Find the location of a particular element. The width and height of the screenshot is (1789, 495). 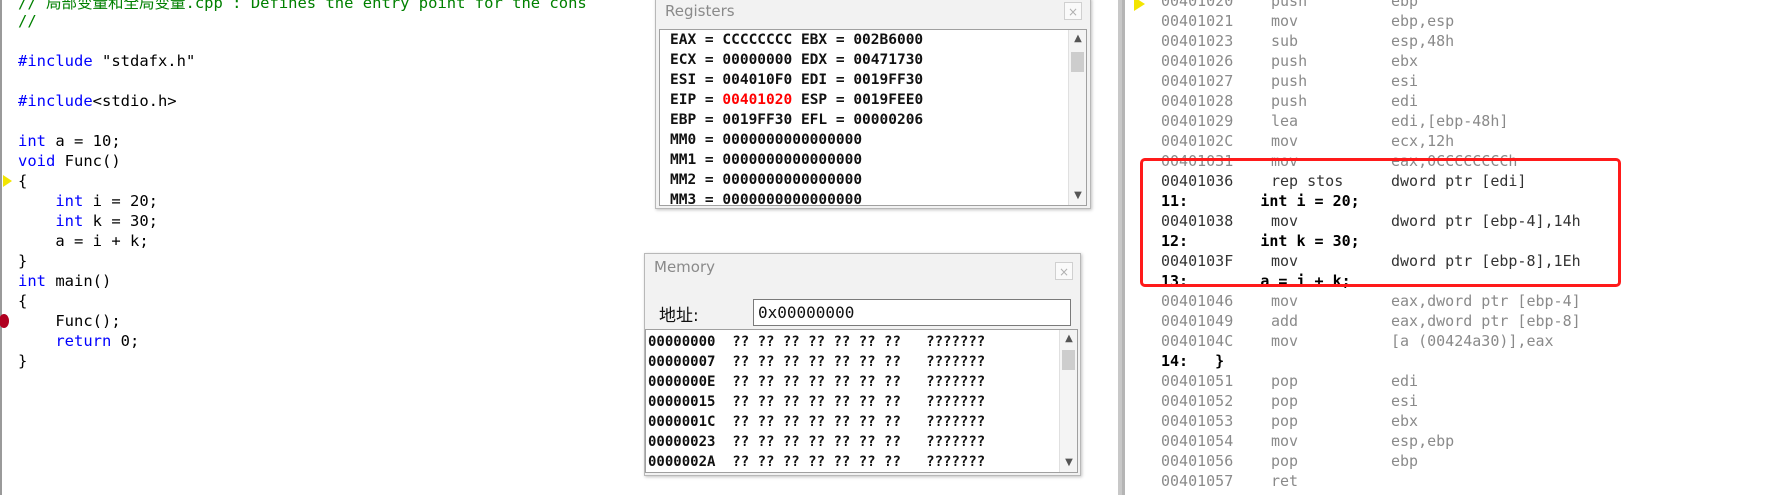

disasm-source-line: 14: } is located at coordinates (1193, 361).